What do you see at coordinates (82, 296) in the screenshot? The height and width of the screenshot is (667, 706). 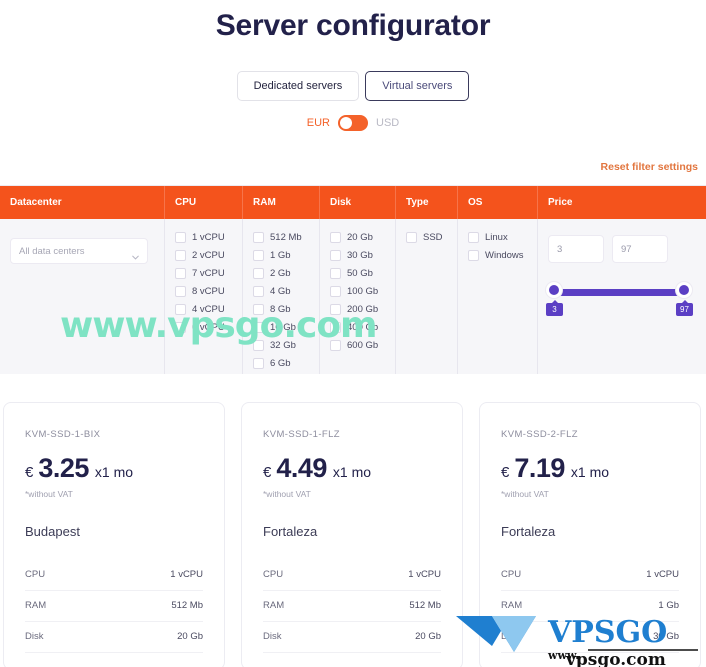 I see `filter-cell-datacenter: All data centers` at bounding box center [82, 296].